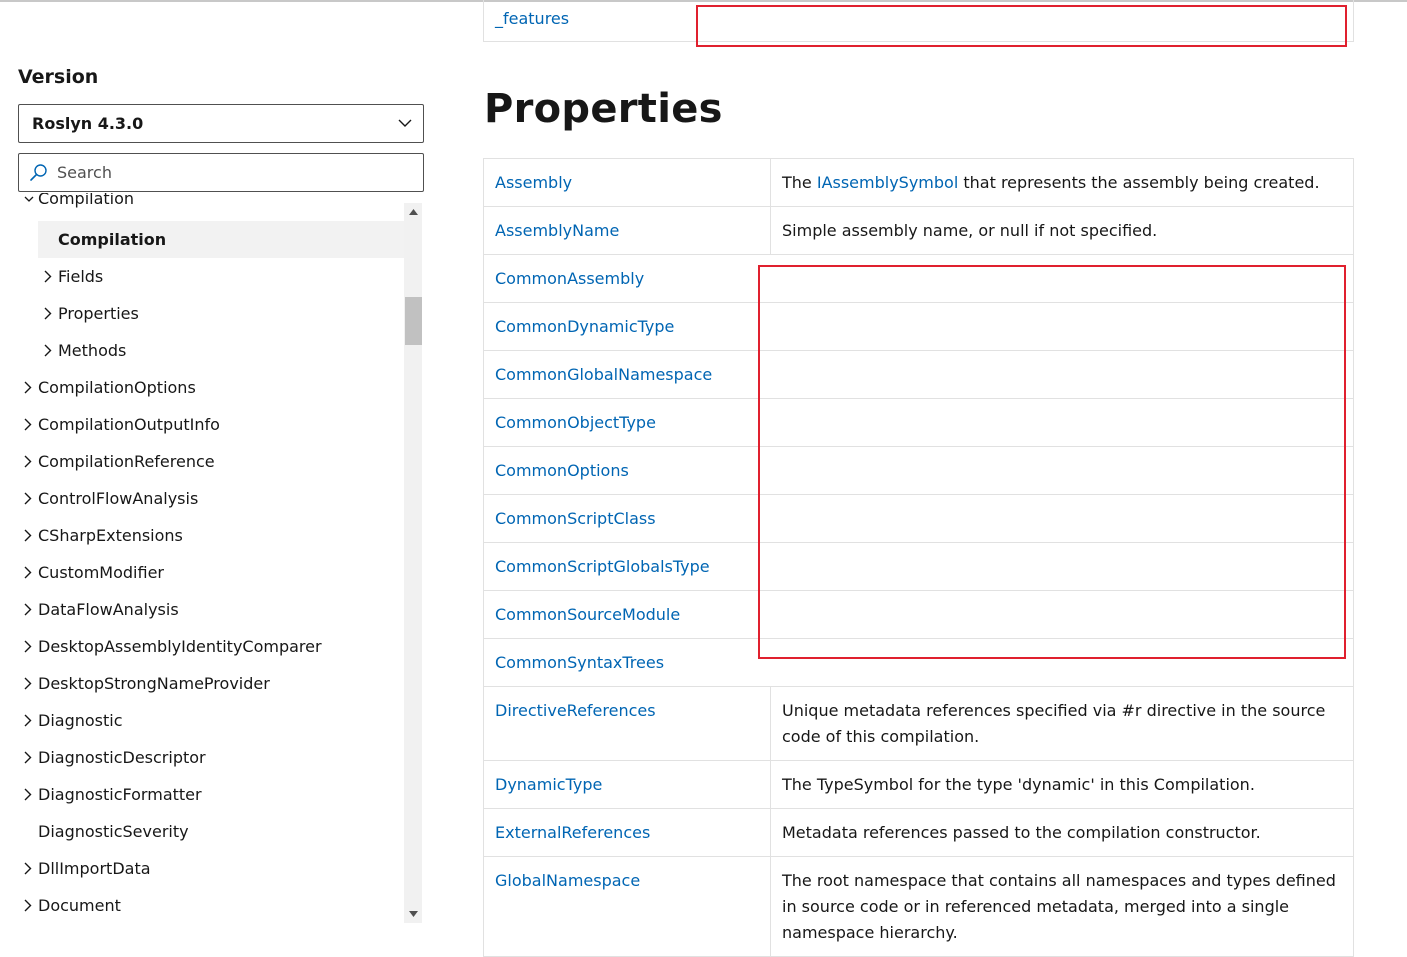 Image resolution: width=1407 pixels, height=957 pixels. What do you see at coordinates (221, 123) in the screenshot?
I see `version-select: Roslyn 4.3.0` at bounding box center [221, 123].